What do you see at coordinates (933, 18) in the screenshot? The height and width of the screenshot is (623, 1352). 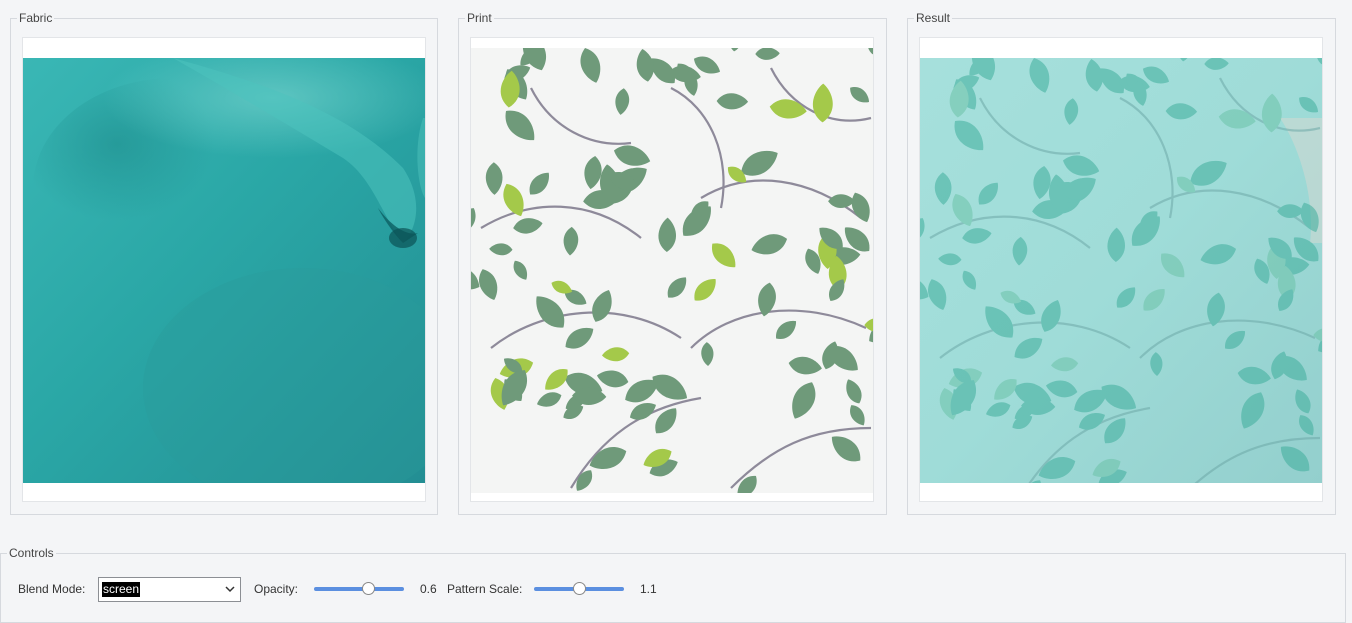 I see `result-panel-title: Result` at bounding box center [933, 18].